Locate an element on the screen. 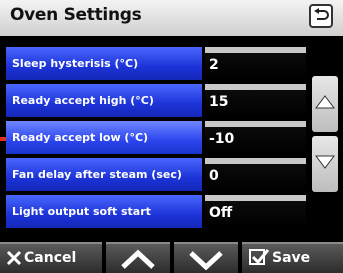 This screenshot has height=273, width=343. setting-value: -10 is located at coordinates (255, 137).